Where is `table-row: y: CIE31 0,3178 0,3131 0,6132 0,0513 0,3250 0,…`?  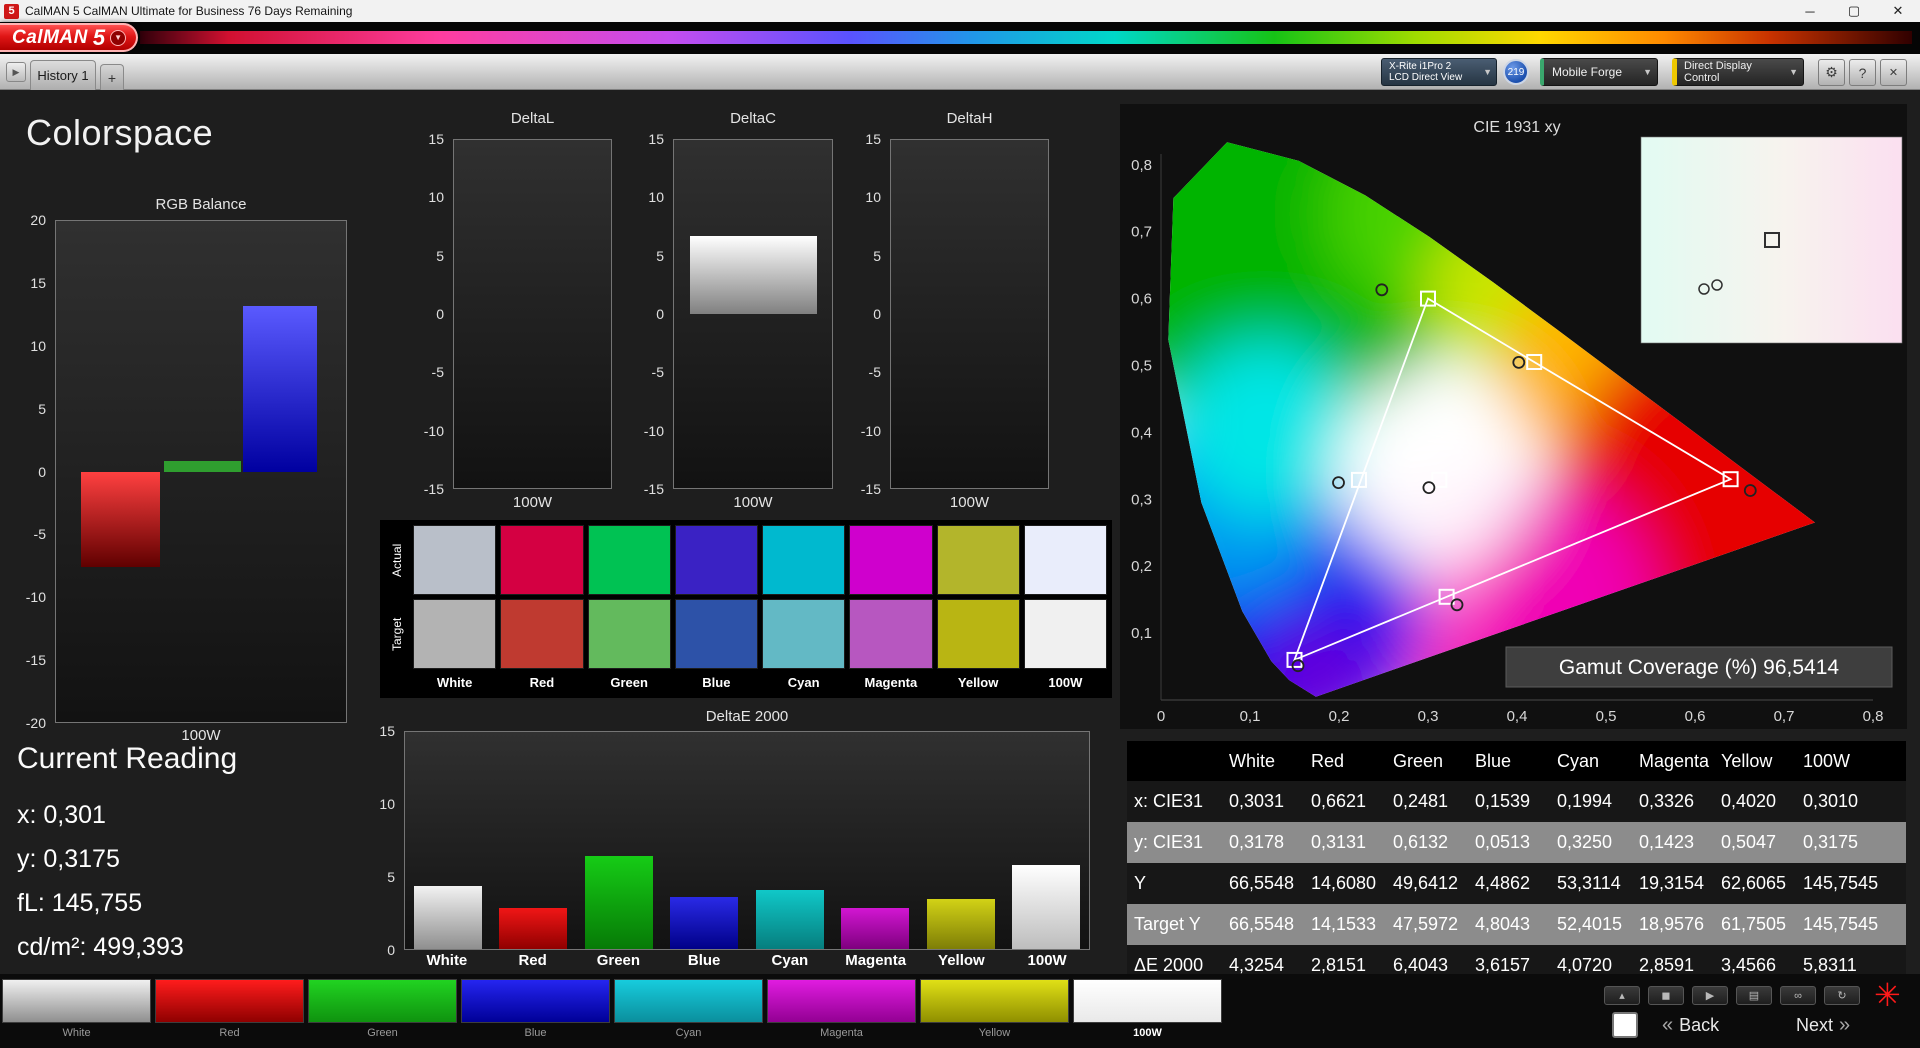 table-row: y: CIE31 0,3178 0,3131 0,6132 0,0513 0,3250 0,… is located at coordinates (1516, 842).